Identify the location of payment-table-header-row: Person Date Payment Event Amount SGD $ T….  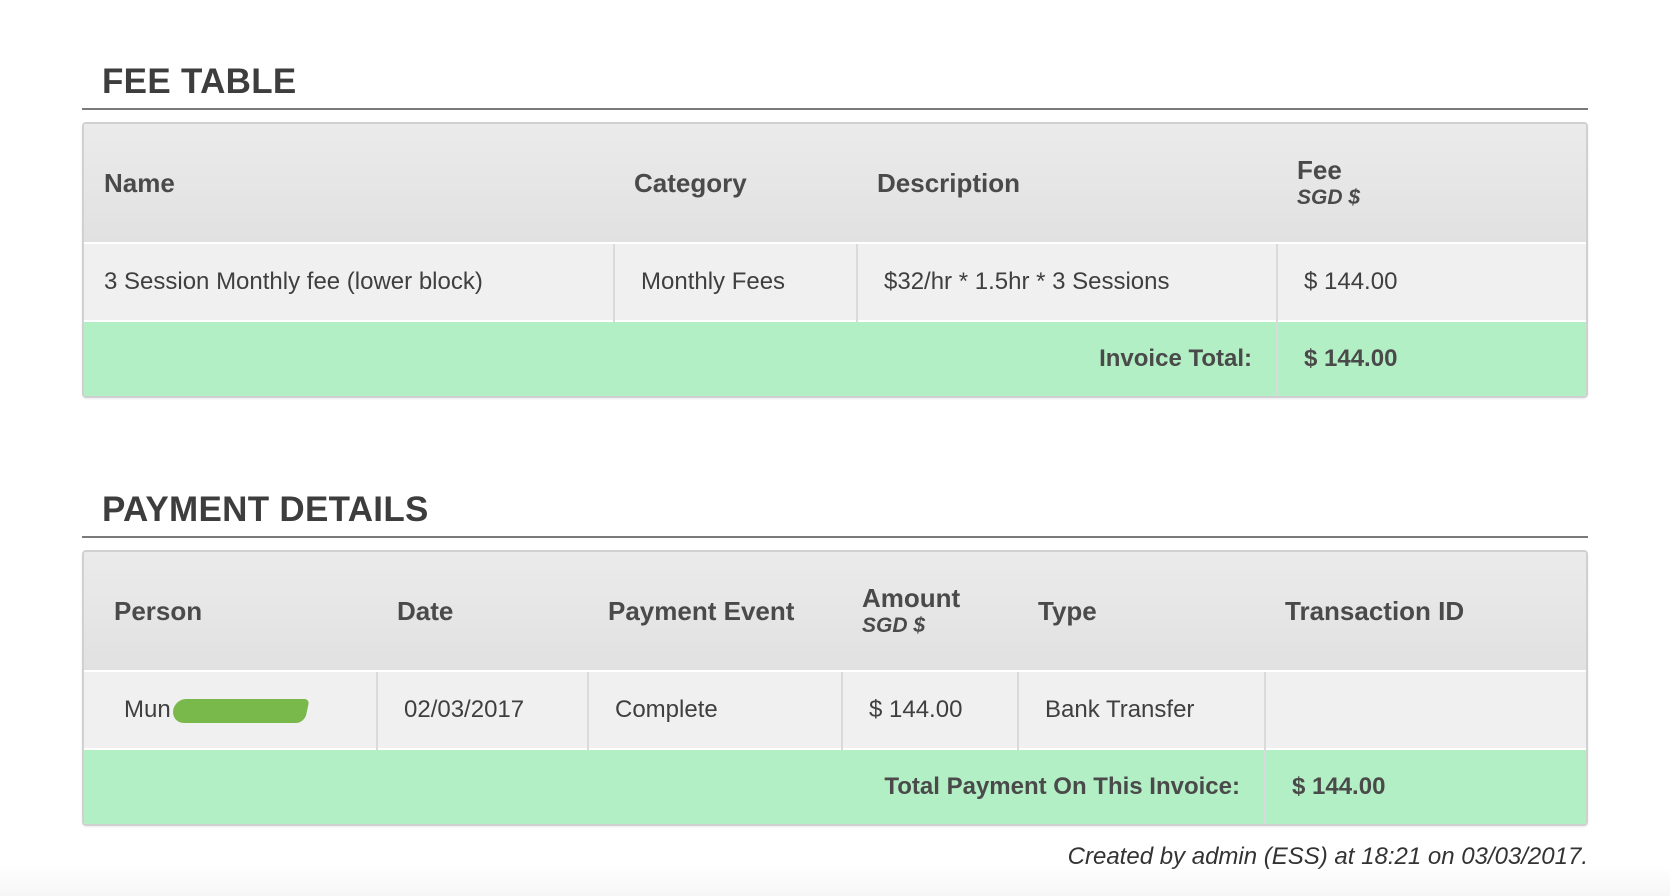
(835, 612).